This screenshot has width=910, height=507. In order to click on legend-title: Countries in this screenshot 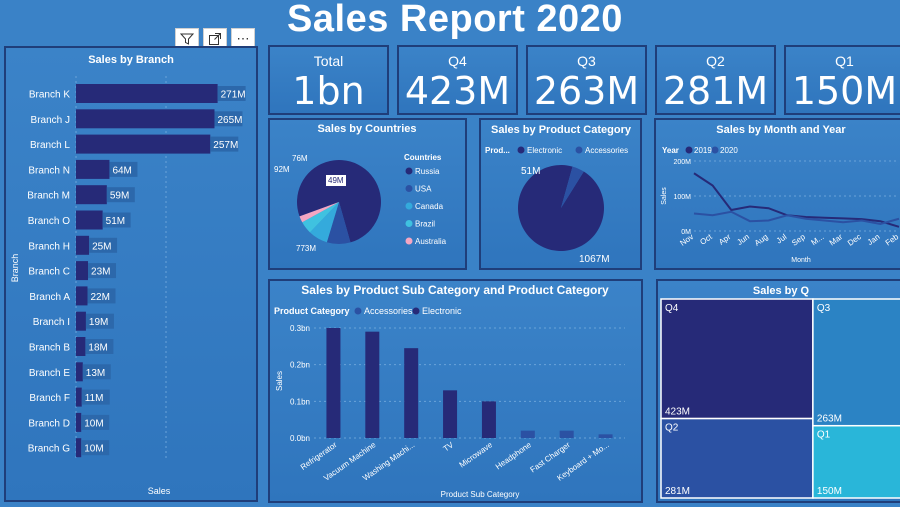, I will do `click(423, 157)`.